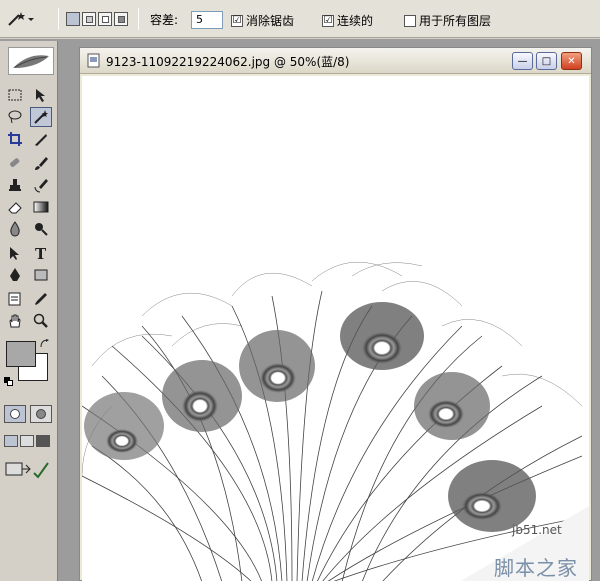 Image resolution: width=600 pixels, height=581 pixels. What do you see at coordinates (11, 441) in the screenshot?
I see `standard-screen-mode-button` at bounding box center [11, 441].